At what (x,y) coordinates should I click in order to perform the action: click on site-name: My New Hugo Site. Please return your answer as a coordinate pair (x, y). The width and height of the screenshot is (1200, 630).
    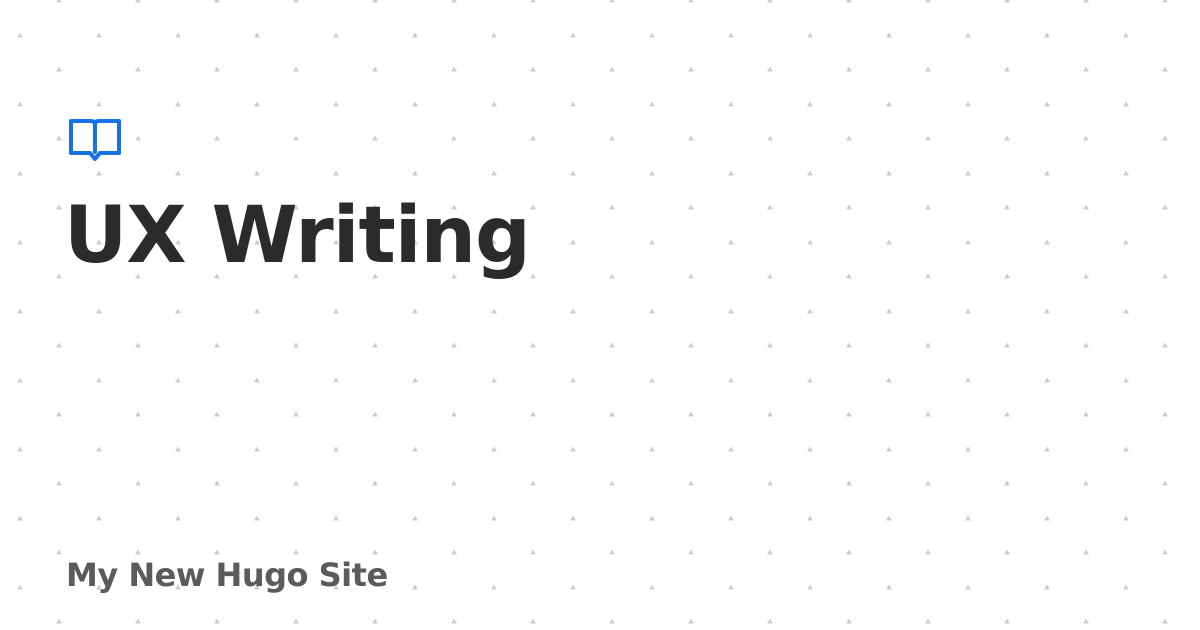
    Looking at the image, I should click on (227, 575).